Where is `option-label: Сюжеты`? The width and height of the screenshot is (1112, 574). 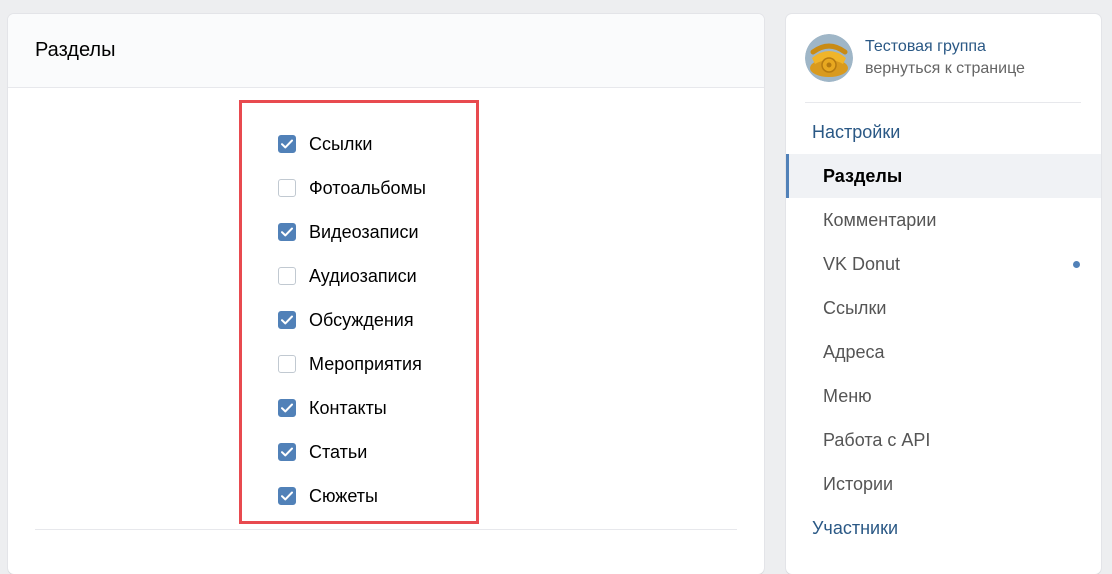
option-label: Сюжеты is located at coordinates (343, 495).